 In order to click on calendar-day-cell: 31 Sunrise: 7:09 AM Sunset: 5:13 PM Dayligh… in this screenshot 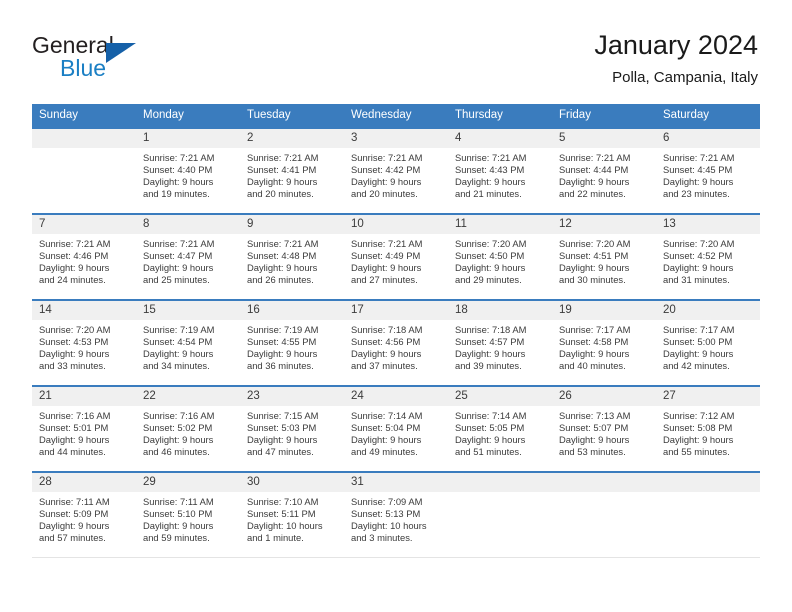, I will do `click(396, 515)`.